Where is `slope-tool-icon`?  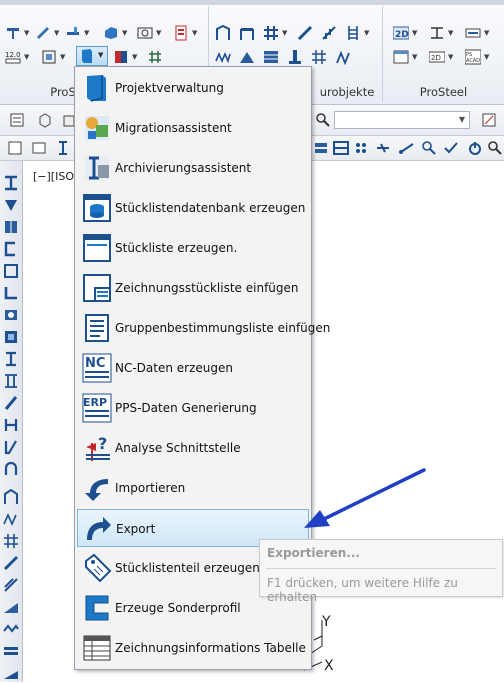
slope-tool-icon is located at coordinates (11, 673).